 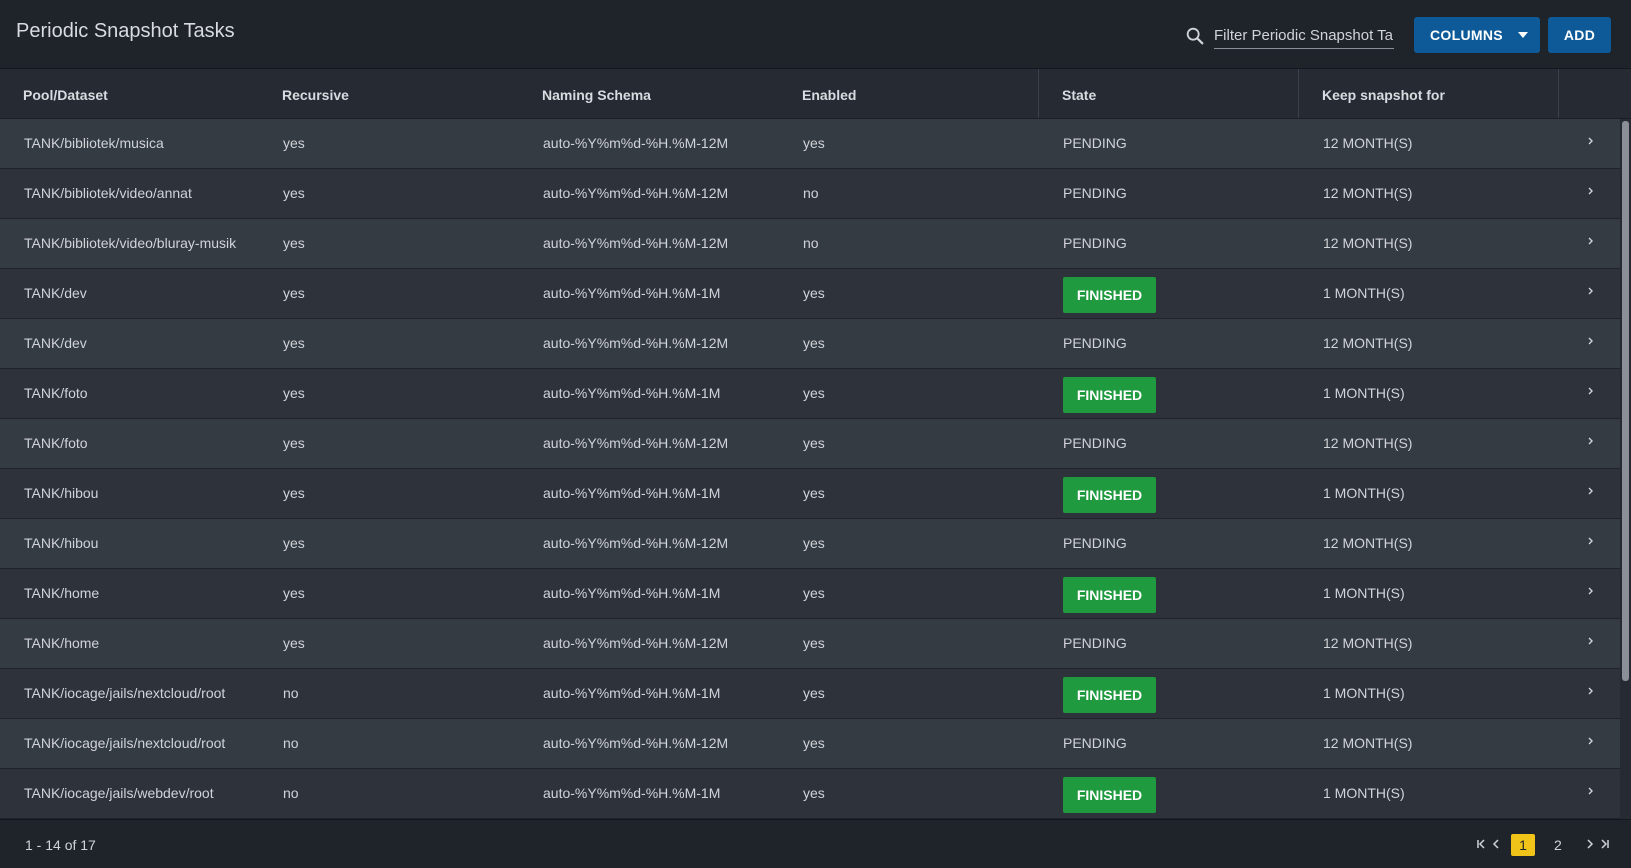 I want to click on cell-dataset: TANK/bibliotek/musica, so click(x=94, y=143).